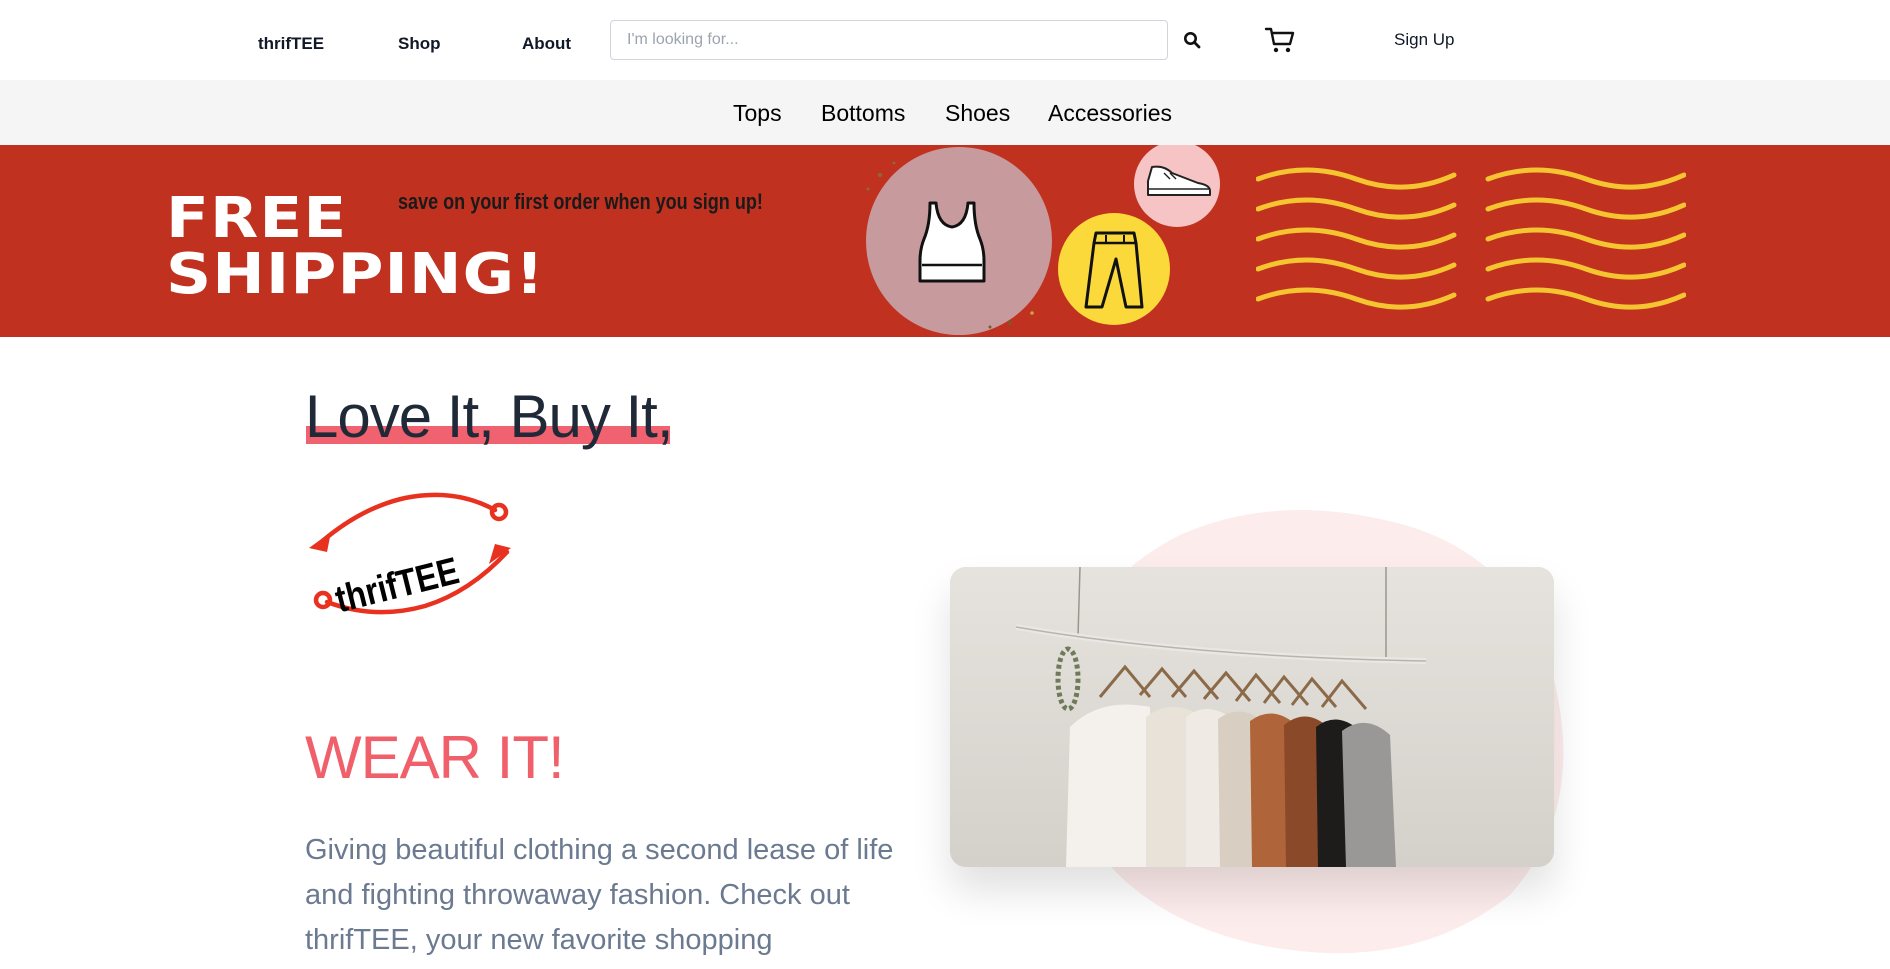  I want to click on sign-up-link: Sign Up, so click(1424, 40).